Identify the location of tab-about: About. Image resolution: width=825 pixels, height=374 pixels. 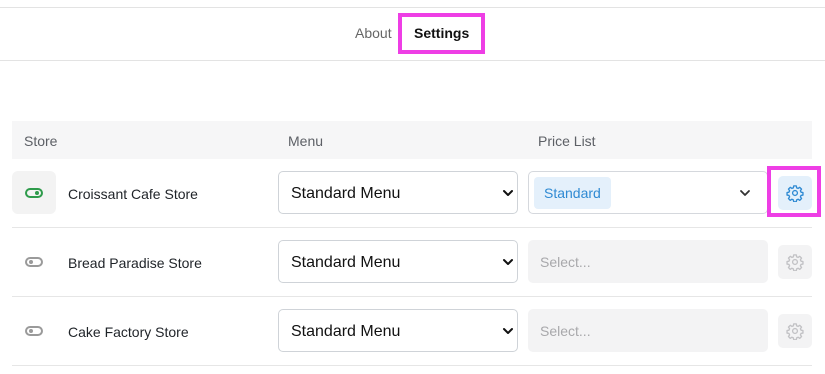
(373, 33).